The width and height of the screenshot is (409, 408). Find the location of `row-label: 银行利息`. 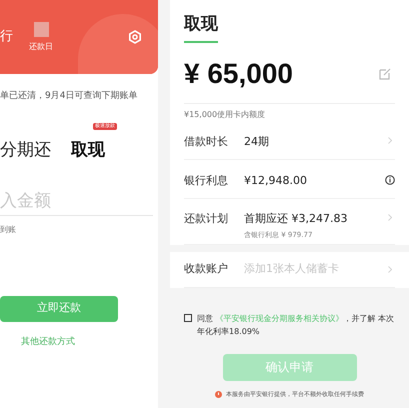

row-label: 银行利息 is located at coordinates (206, 180).